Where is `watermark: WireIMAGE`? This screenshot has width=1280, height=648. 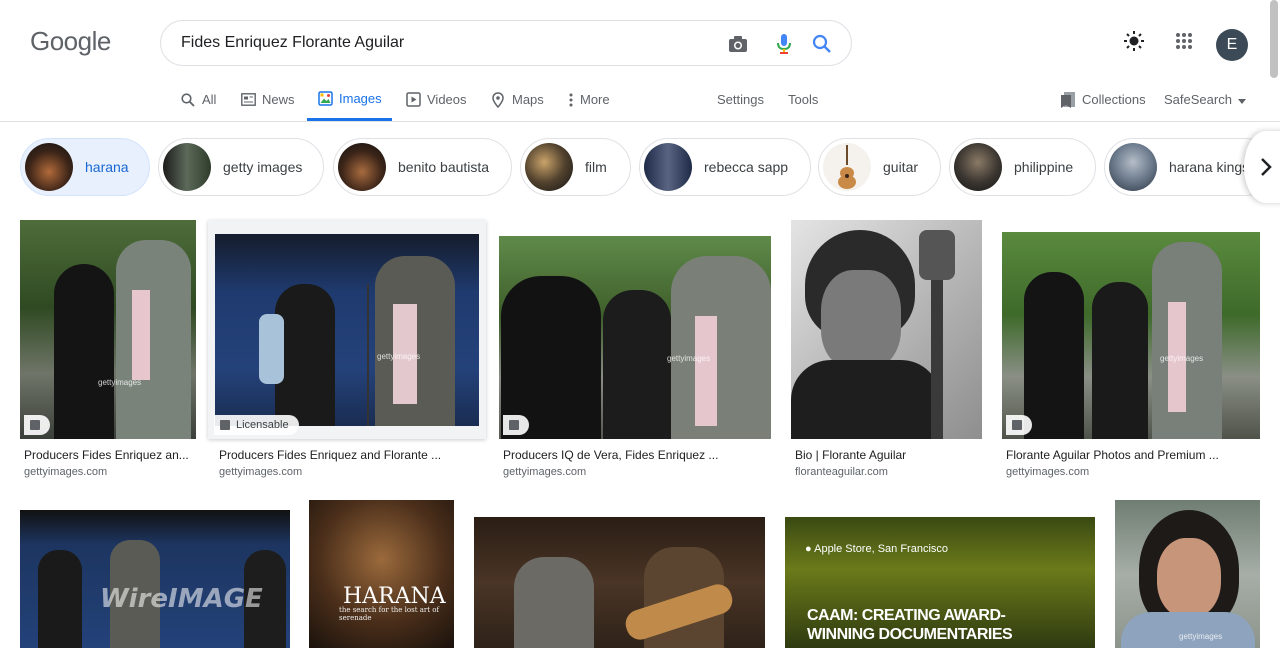 watermark: WireIMAGE is located at coordinates (181, 599).